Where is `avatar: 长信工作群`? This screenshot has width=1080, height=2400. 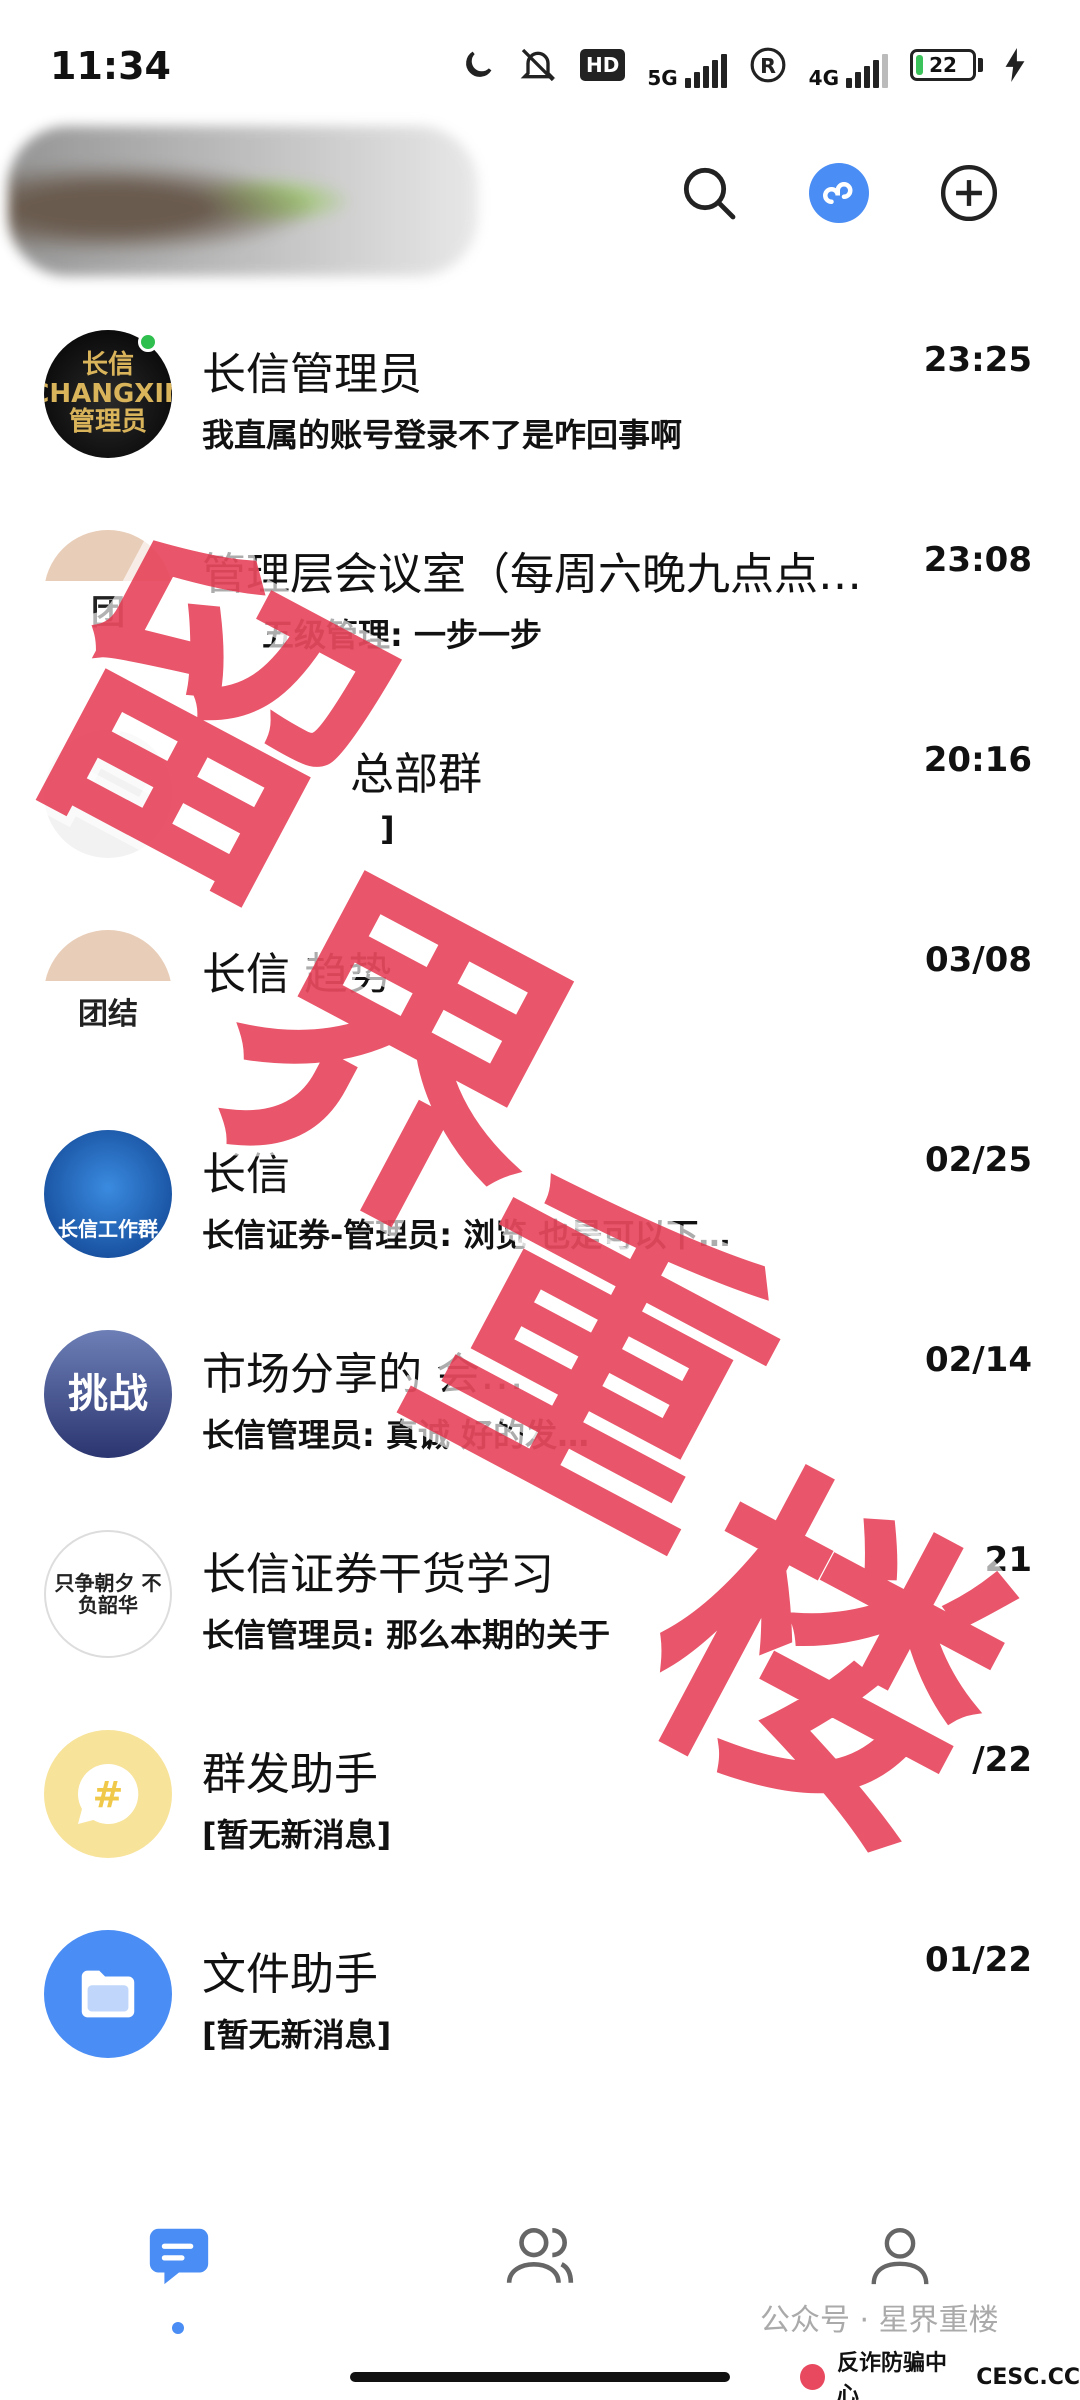 avatar: 长信工作群 is located at coordinates (108, 1194).